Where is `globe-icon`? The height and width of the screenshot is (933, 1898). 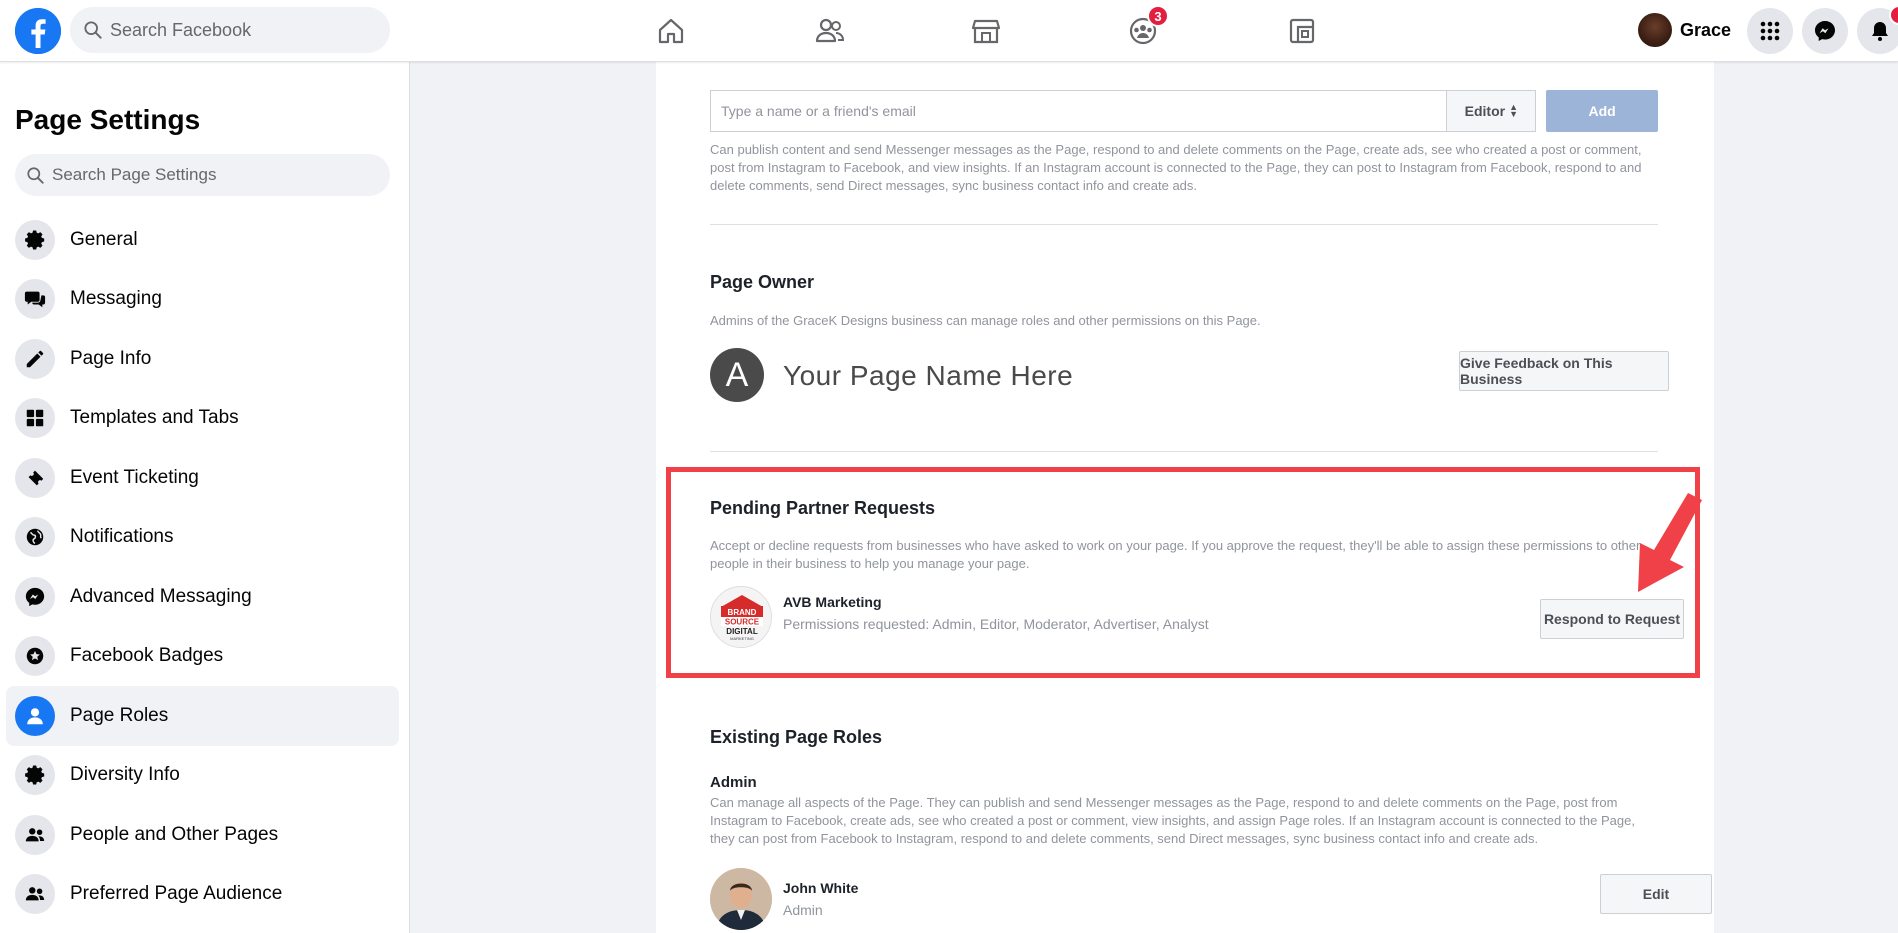
globe-icon is located at coordinates (35, 537).